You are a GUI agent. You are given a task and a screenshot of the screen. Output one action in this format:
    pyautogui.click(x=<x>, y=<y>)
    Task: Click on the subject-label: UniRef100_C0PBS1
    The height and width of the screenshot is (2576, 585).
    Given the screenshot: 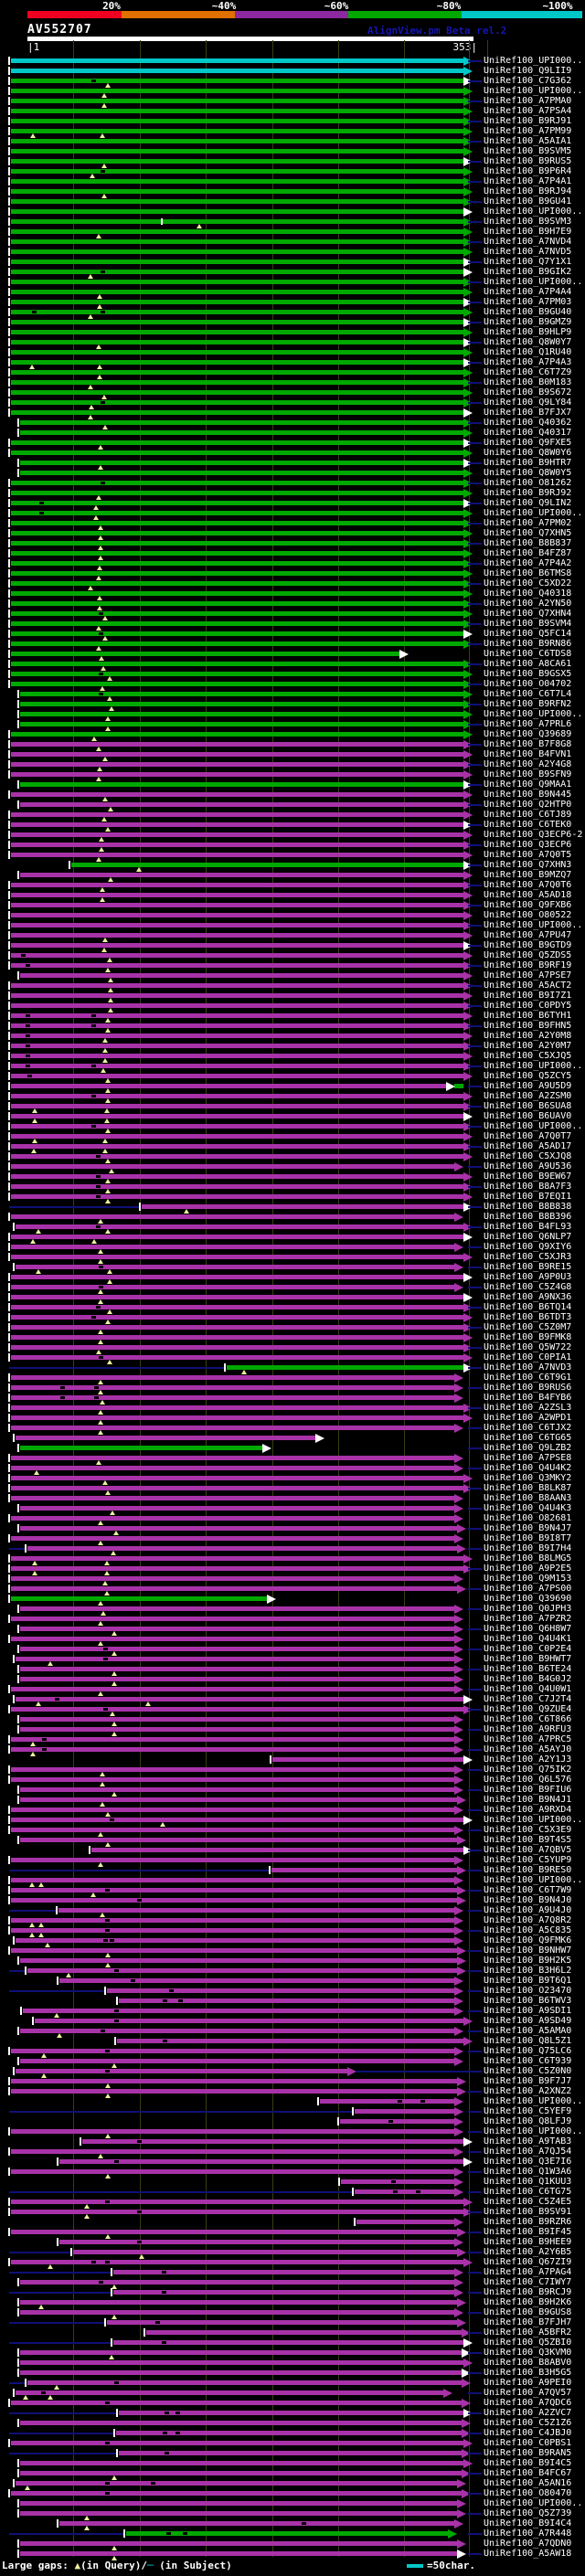 What is the action you would take?
    pyautogui.click(x=528, y=2443)
    